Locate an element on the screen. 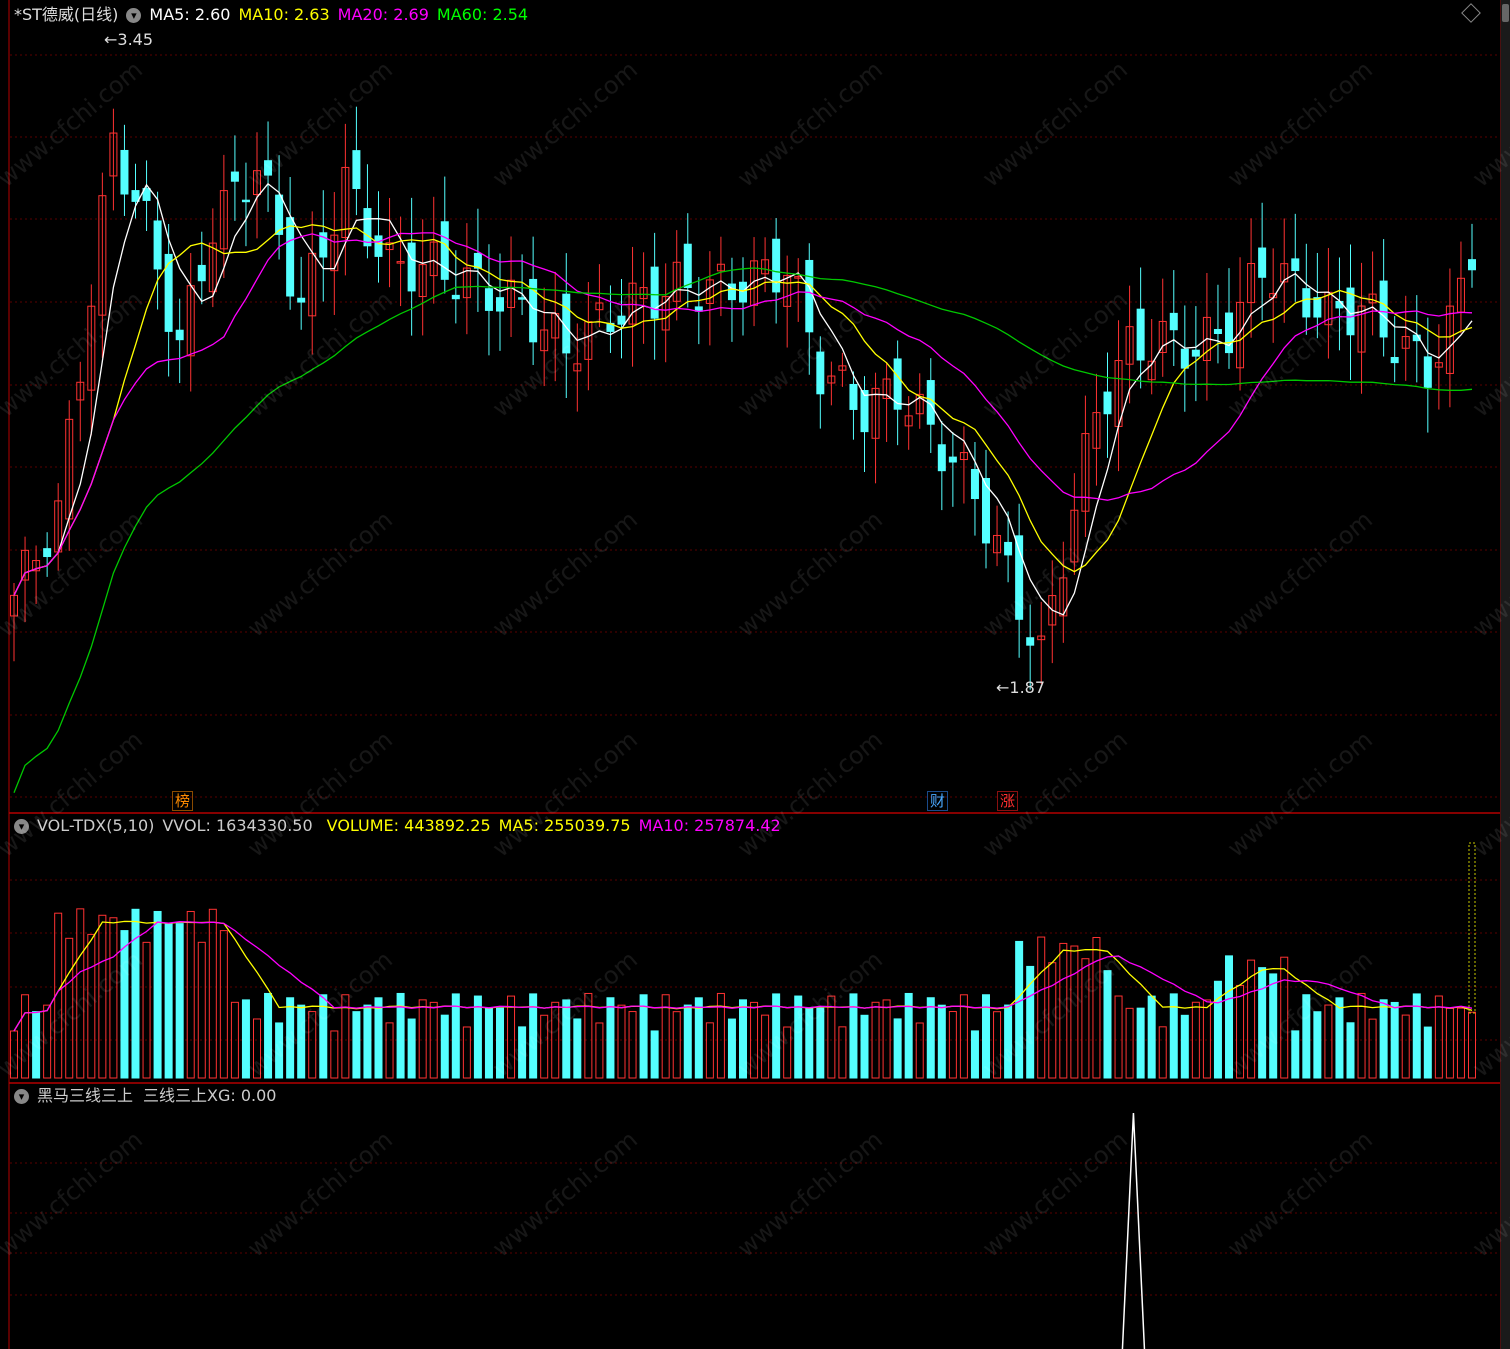 The image size is (1510, 1349). event-tag-finance: 财 is located at coordinates (938, 801).